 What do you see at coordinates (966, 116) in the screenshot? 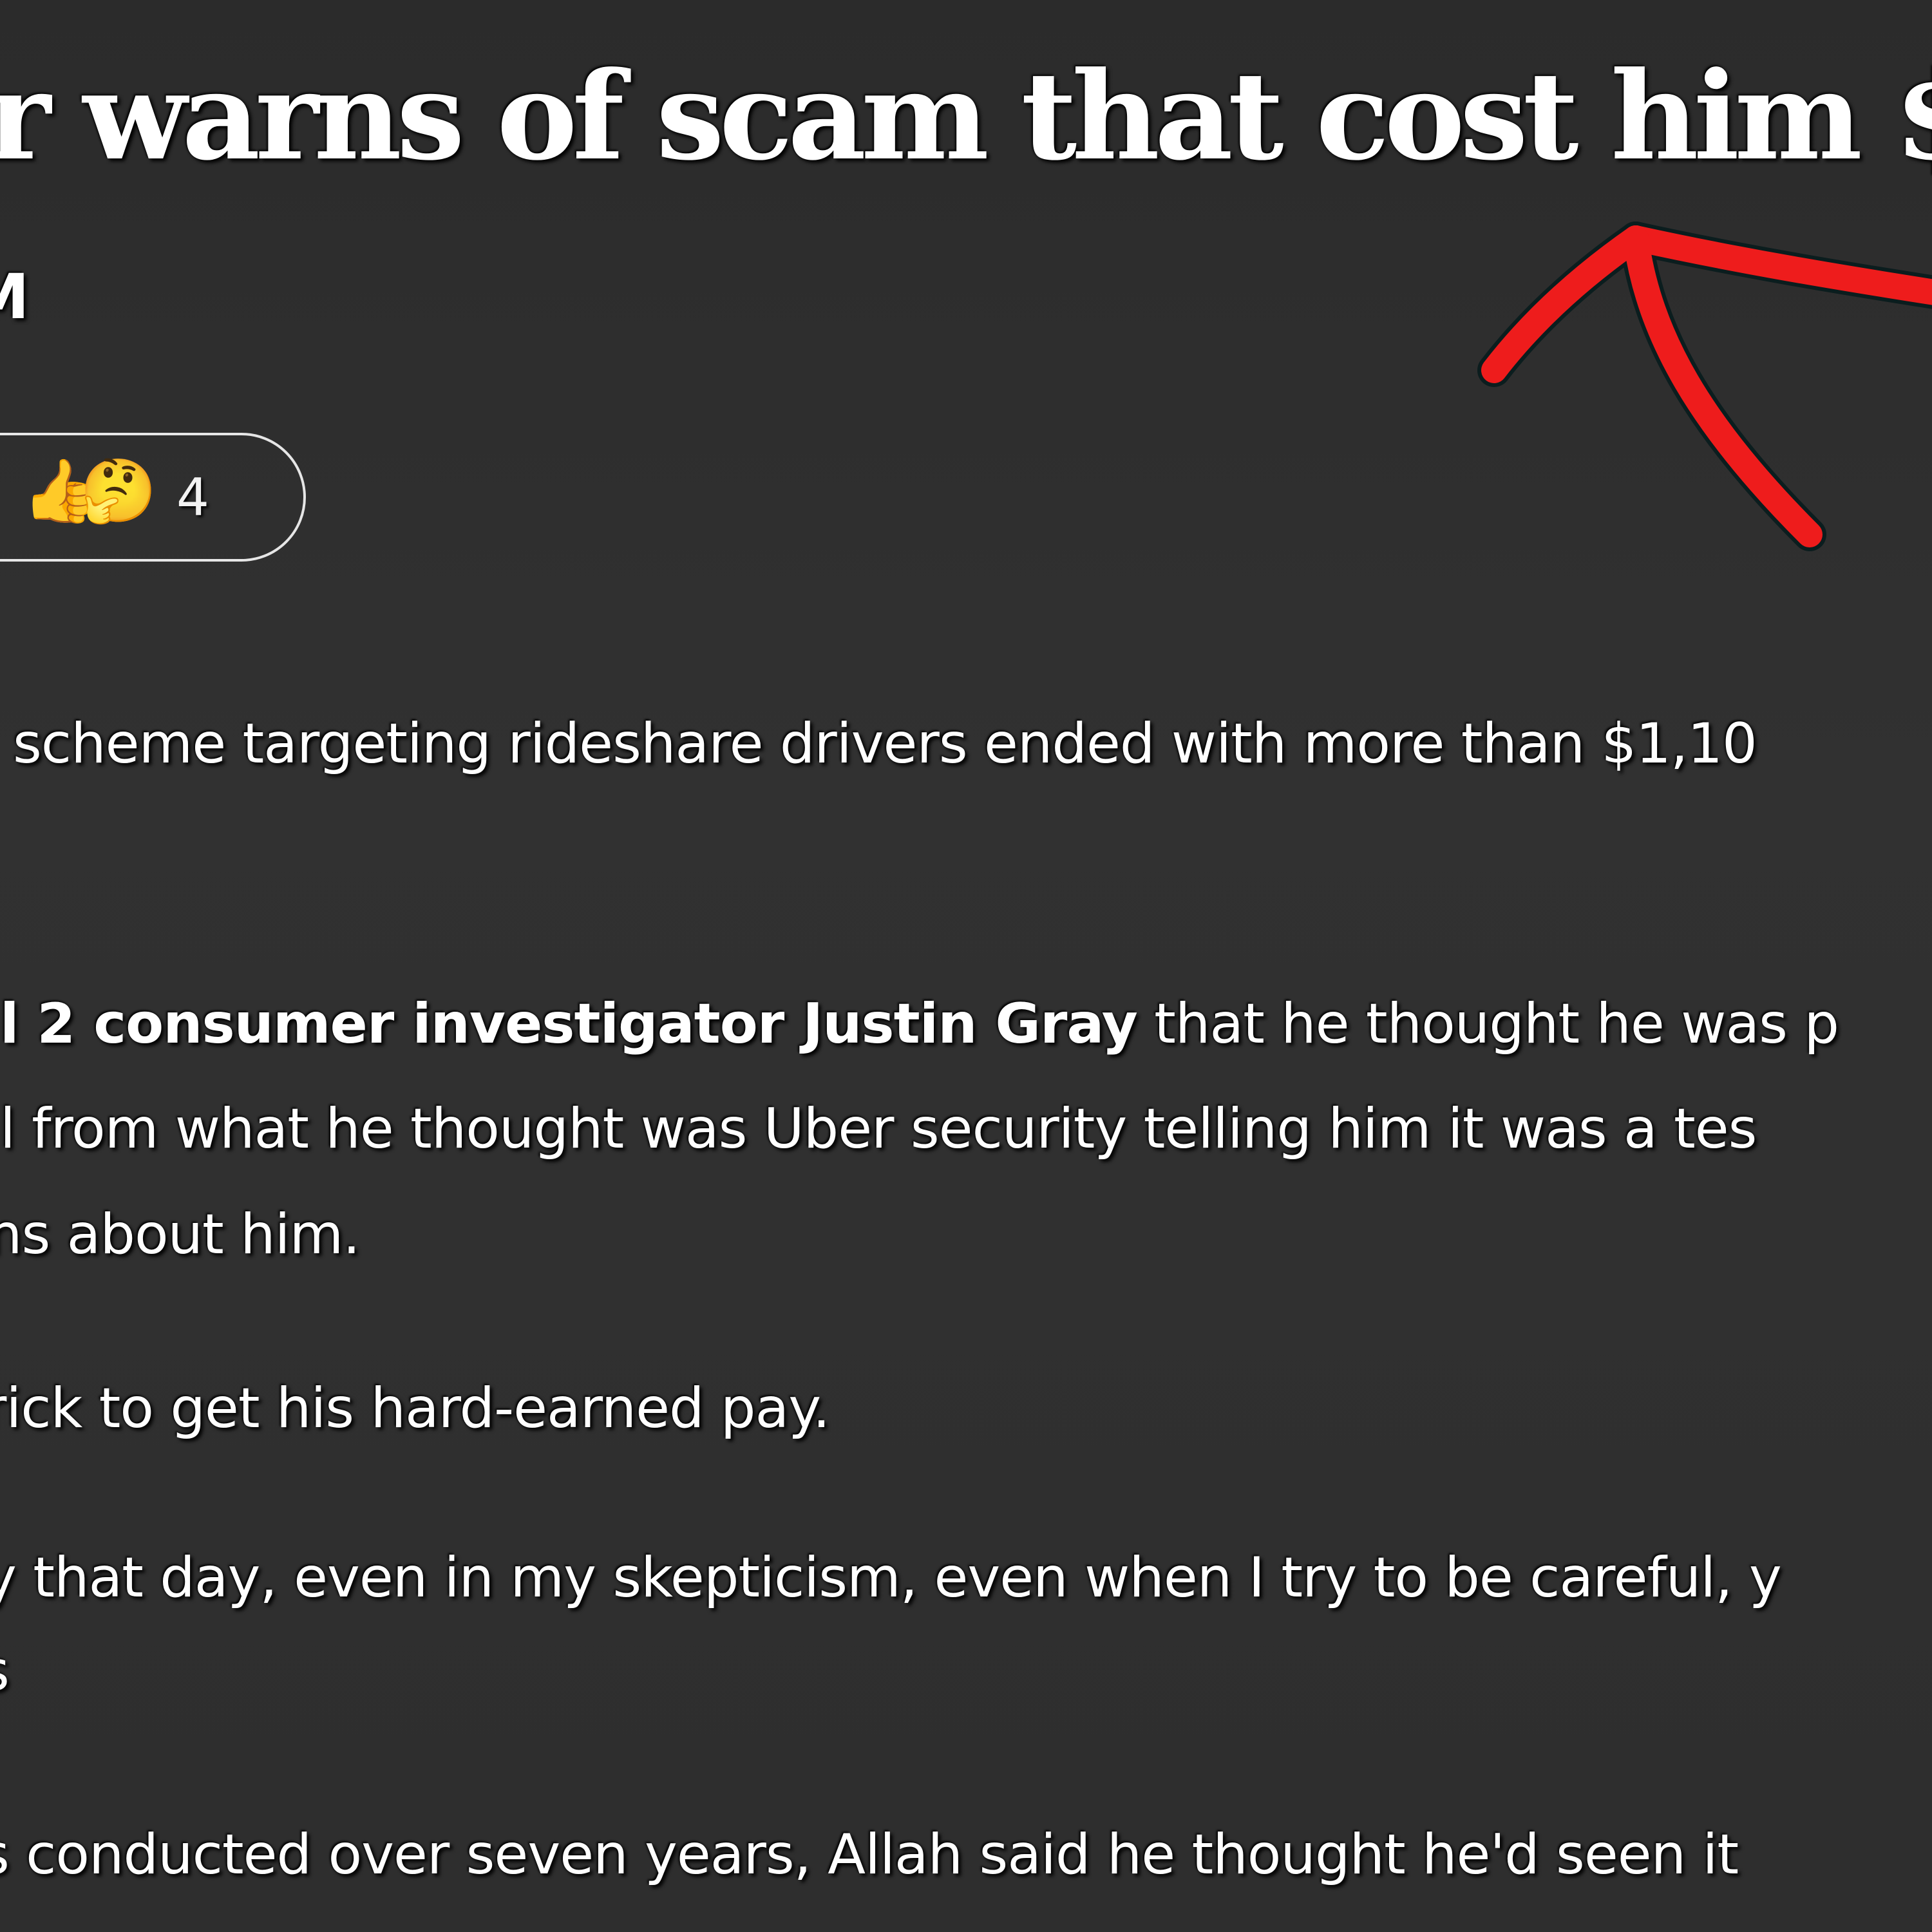
I see `article-headline: r warns of scam that cost him $1,100 wo` at bounding box center [966, 116].